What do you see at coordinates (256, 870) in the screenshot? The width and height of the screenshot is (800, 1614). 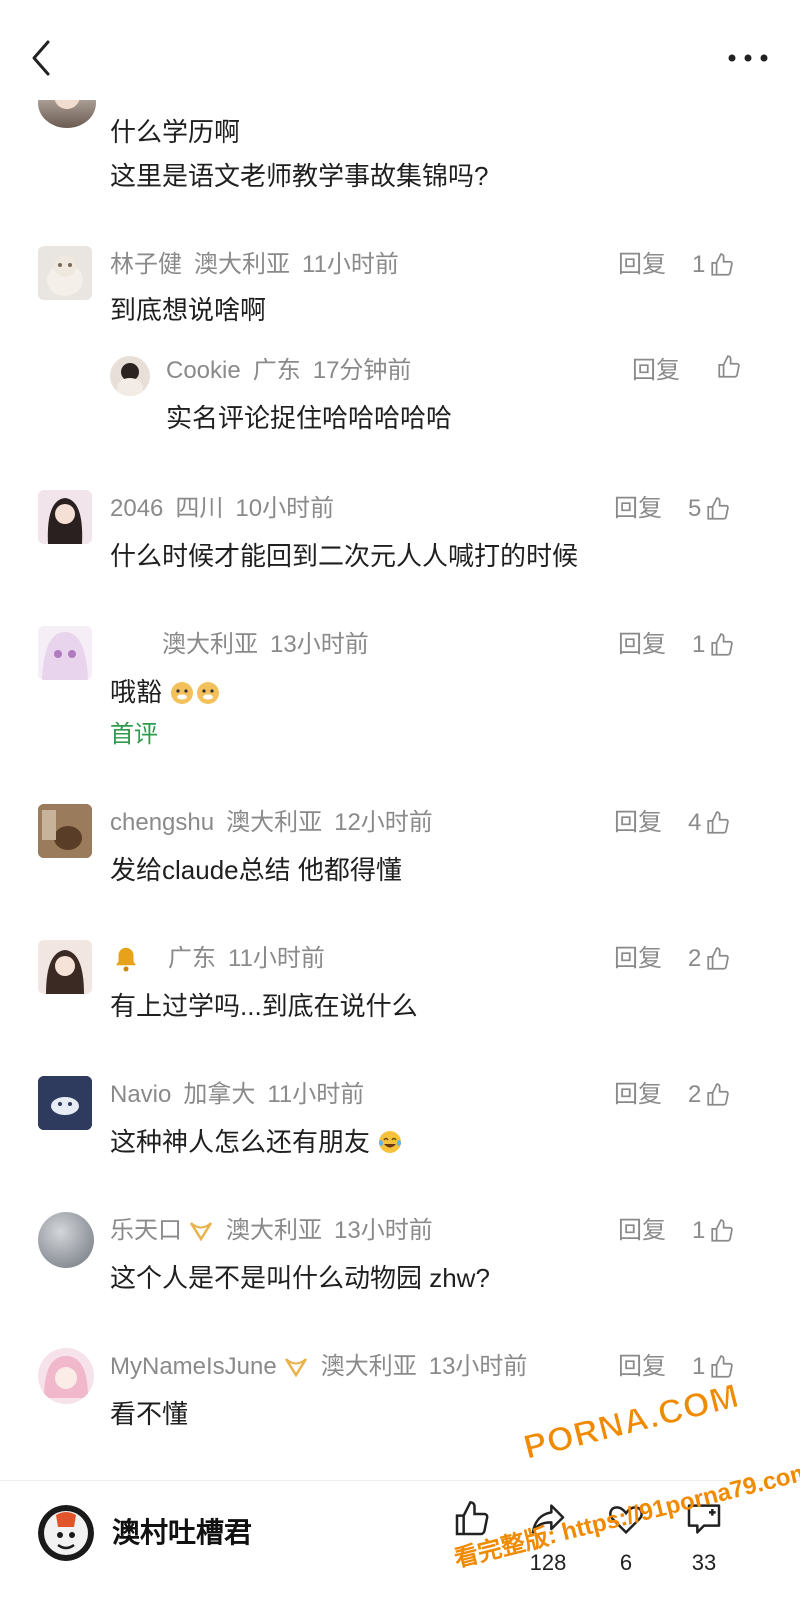 I see `comment-text: 发给claude总结 他都得懂` at bounding box center [256, 870].